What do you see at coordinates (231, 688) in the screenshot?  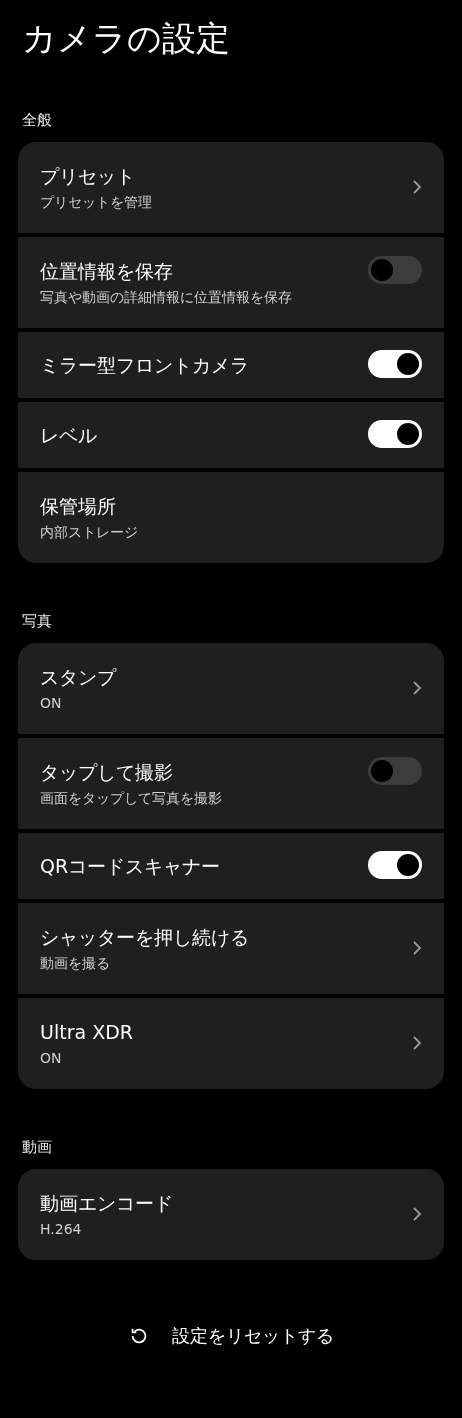 I see `settings-row: スタンプ ON` at bounding box center [231, 688].